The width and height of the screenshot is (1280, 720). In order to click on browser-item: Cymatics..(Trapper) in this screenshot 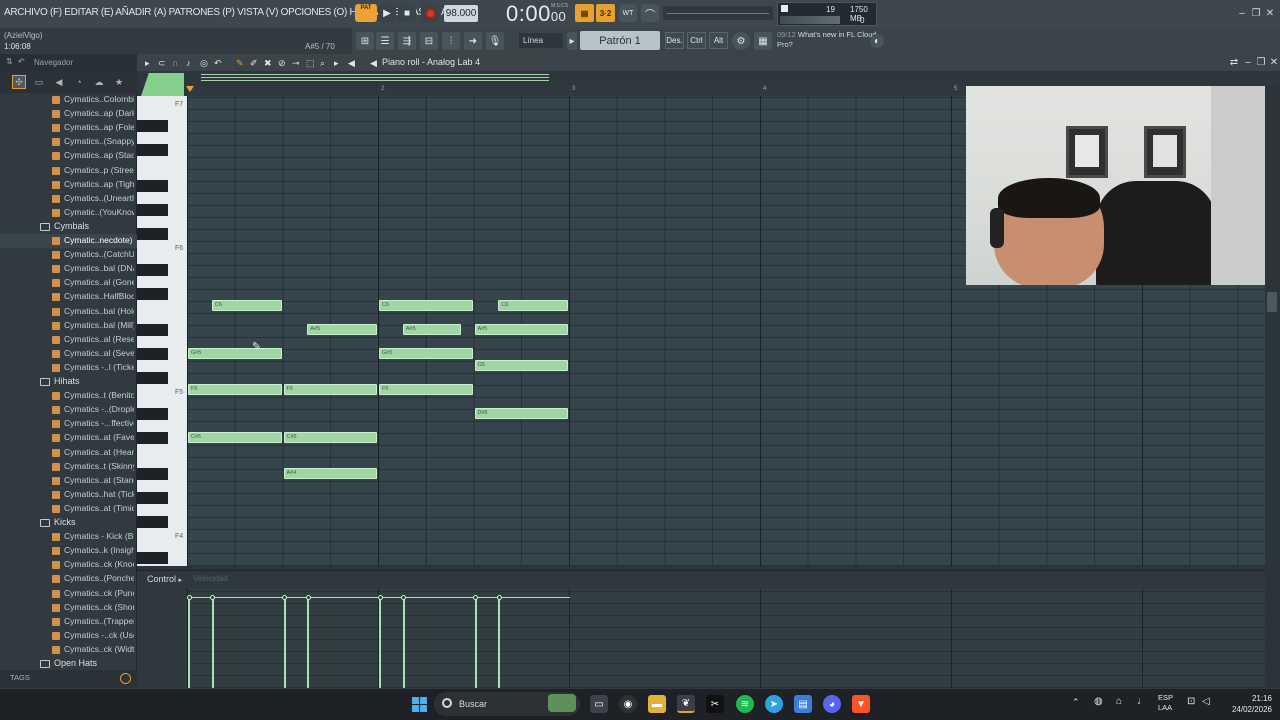, I will do `click(68, 622)`.